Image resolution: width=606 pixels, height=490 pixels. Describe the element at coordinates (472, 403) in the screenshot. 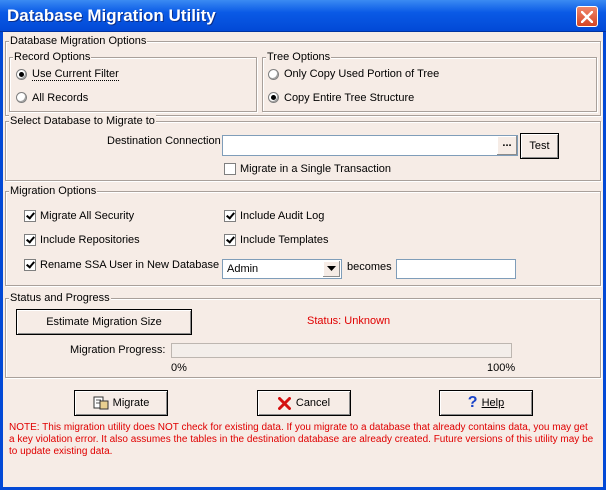

I see `help-question-icon: ?` at that location.